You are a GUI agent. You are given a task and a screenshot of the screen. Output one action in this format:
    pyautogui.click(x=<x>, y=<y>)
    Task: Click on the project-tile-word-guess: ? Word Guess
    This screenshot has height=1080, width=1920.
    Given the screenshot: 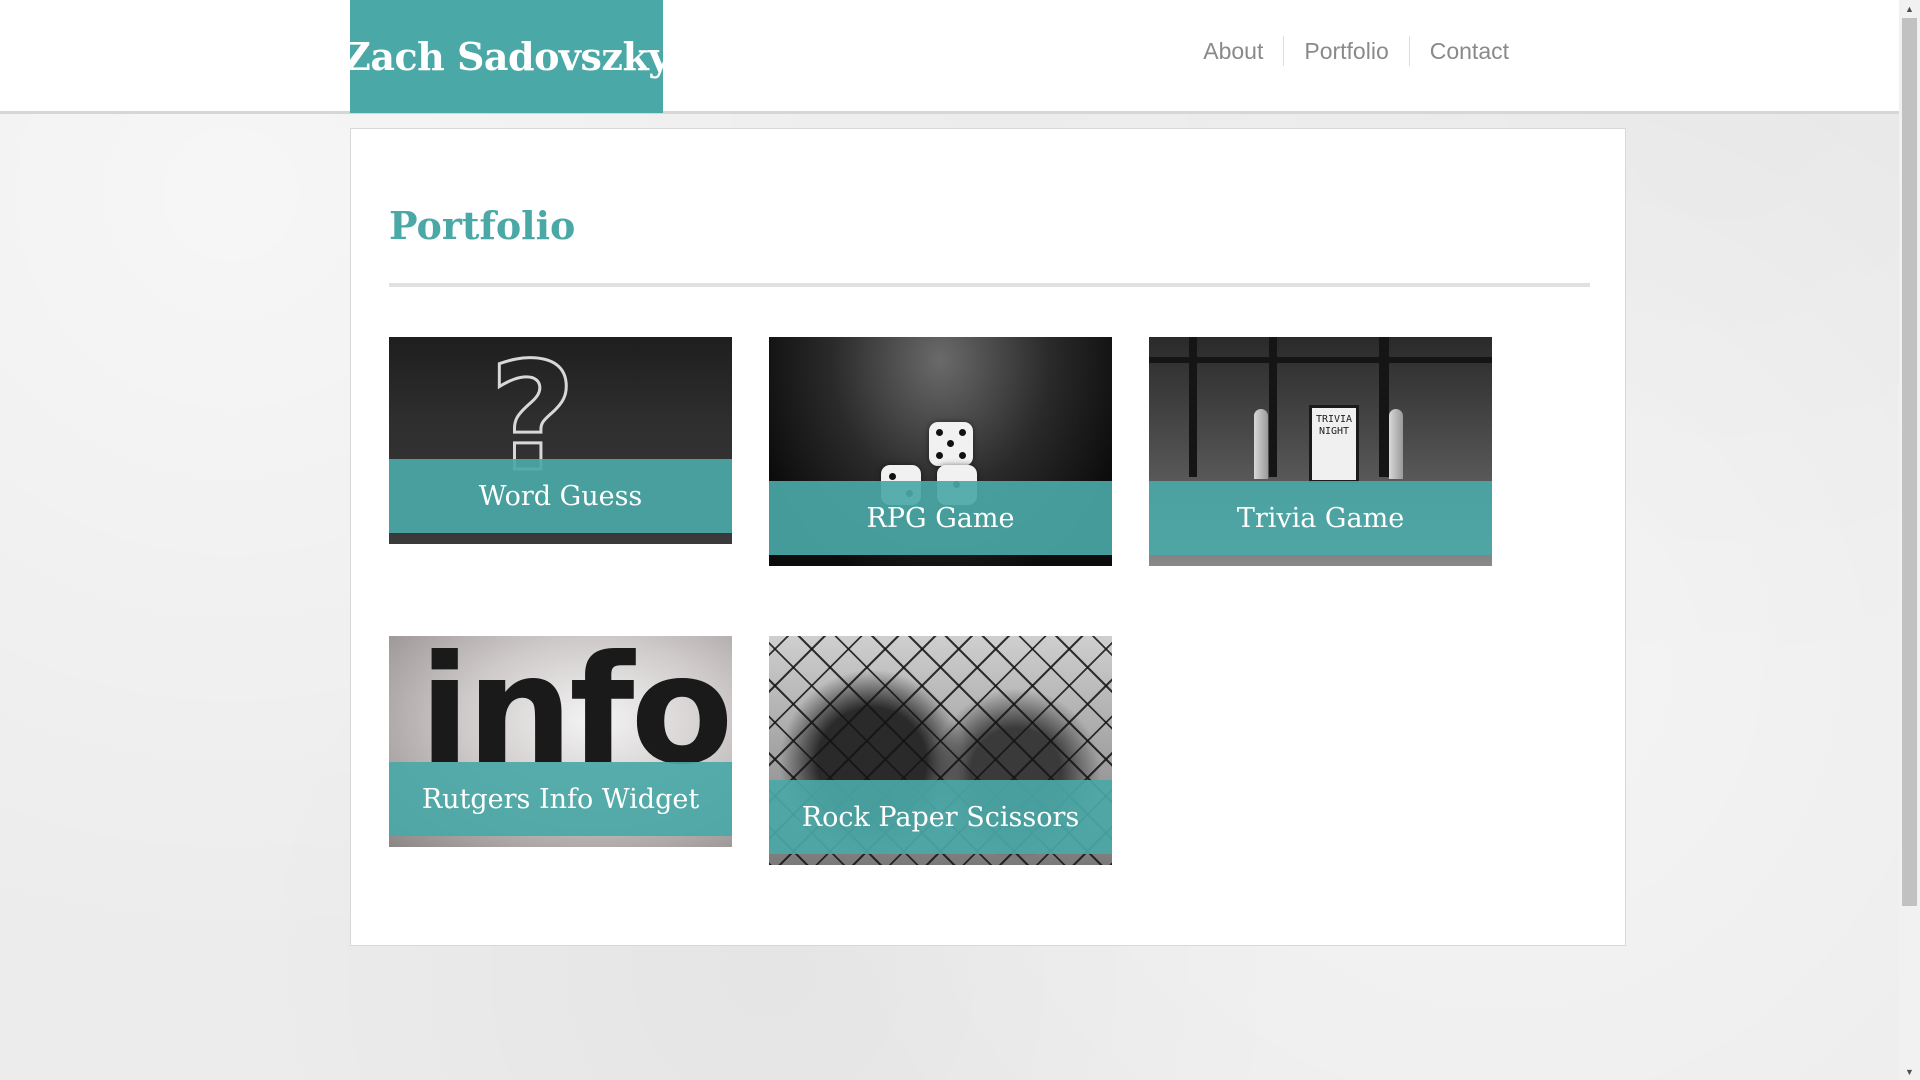 What is the action you would take?
    pyautogui.click(x=560, y=440)
    